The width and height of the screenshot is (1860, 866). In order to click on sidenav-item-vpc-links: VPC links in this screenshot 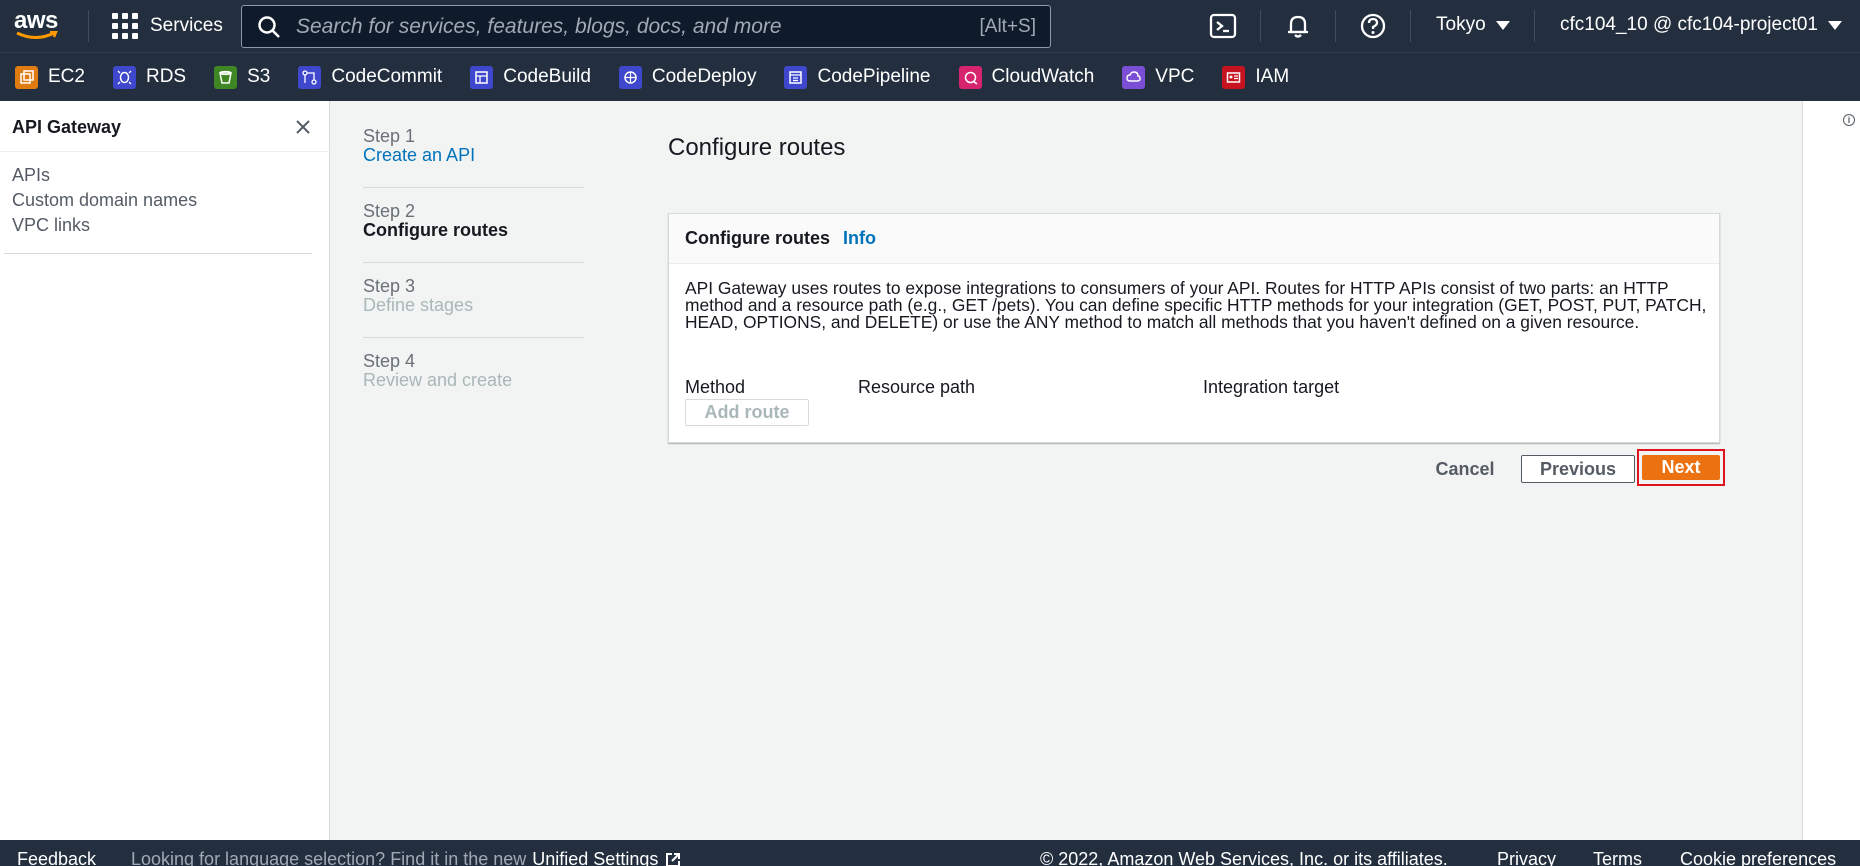, I will do `click(104, 225)`.